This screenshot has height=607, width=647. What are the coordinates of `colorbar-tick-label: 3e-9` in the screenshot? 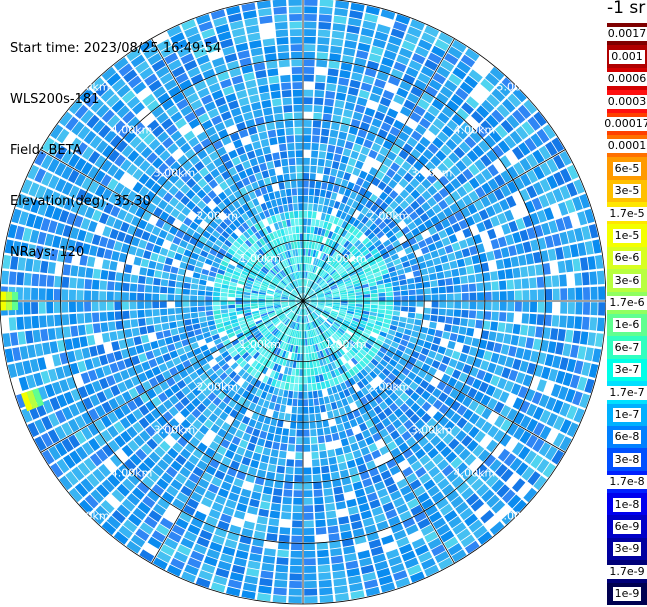 It's located at (627, 549).